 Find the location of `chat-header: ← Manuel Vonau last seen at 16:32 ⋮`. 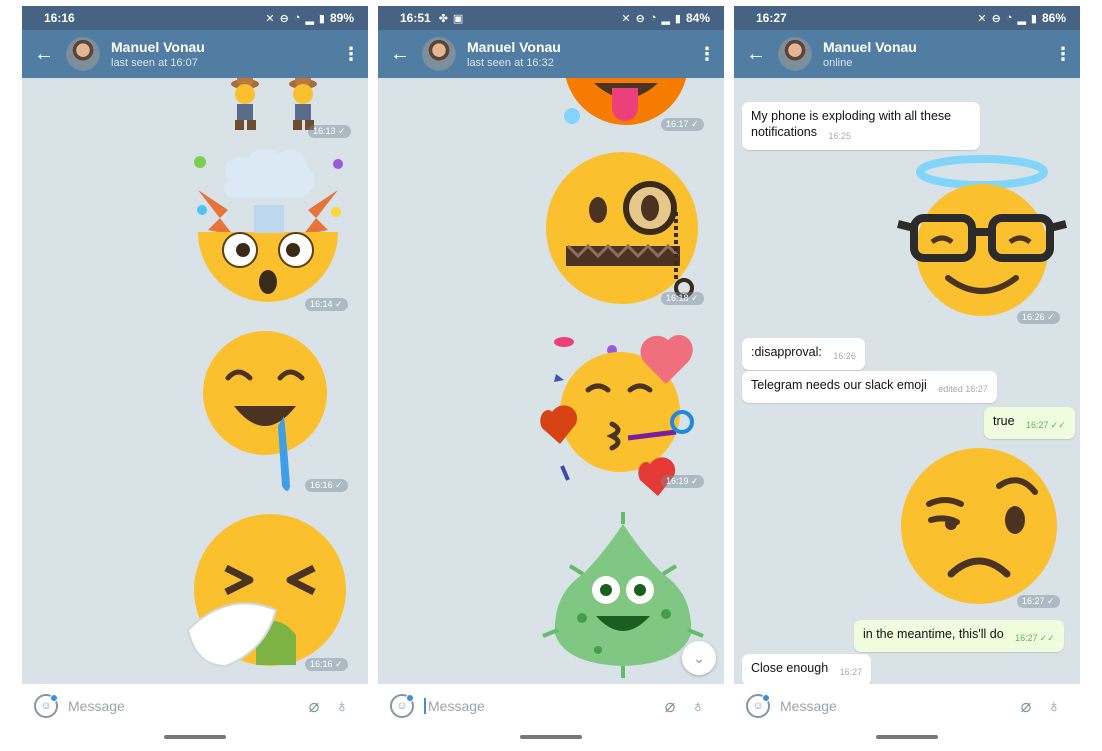

chat-header: ← Manuel Vonau last seen at 16:32 ⋮ is located at coordinates (551, 54).